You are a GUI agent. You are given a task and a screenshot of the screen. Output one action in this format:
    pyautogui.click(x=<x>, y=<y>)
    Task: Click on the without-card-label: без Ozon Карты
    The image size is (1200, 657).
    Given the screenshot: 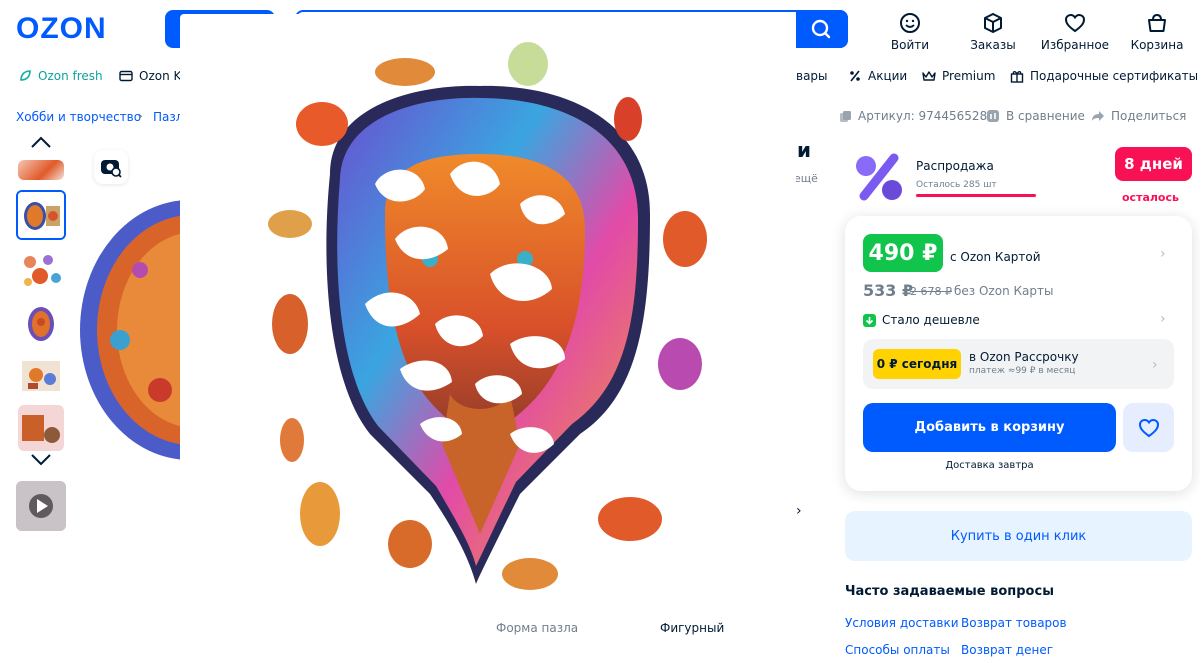 What is the action you would take?
    pyautogui.click(x=1004, y=291)
    